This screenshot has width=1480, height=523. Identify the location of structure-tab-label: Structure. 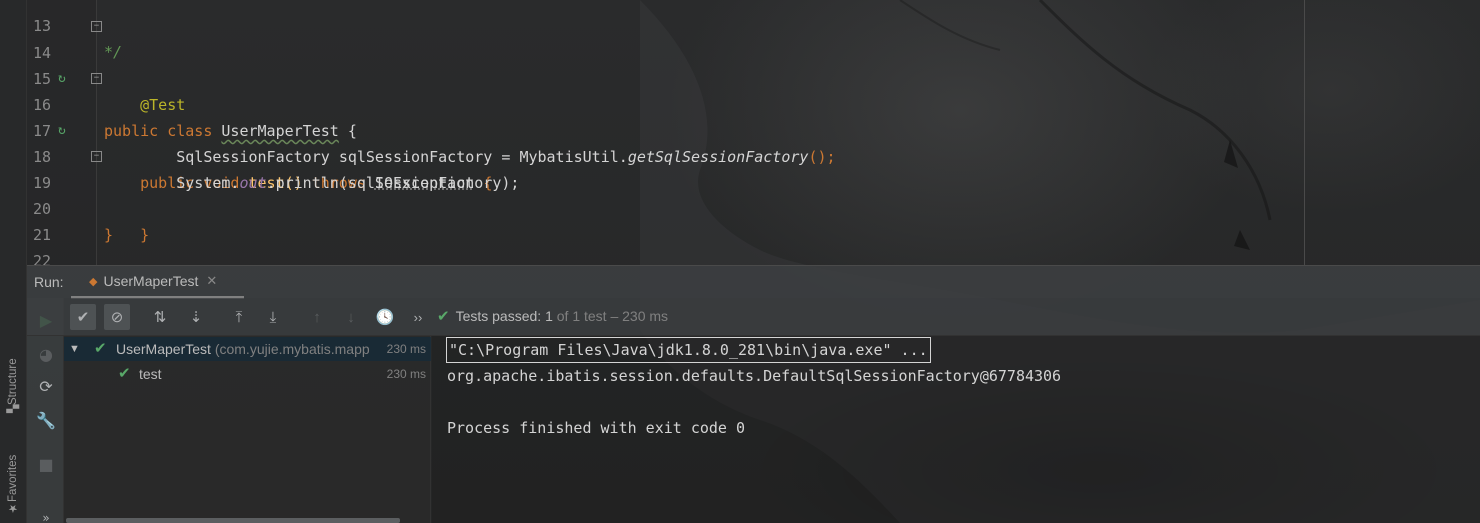
(13, 381).